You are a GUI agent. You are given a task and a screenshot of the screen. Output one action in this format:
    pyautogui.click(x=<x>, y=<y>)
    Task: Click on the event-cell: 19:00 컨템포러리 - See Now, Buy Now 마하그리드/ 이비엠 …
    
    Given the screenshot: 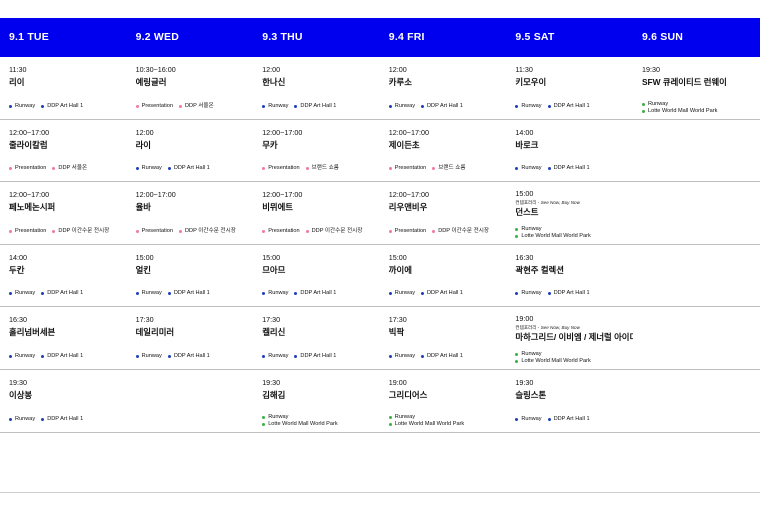 What is the action you would take?
    pyautogui.click(x=569, y=338)
    